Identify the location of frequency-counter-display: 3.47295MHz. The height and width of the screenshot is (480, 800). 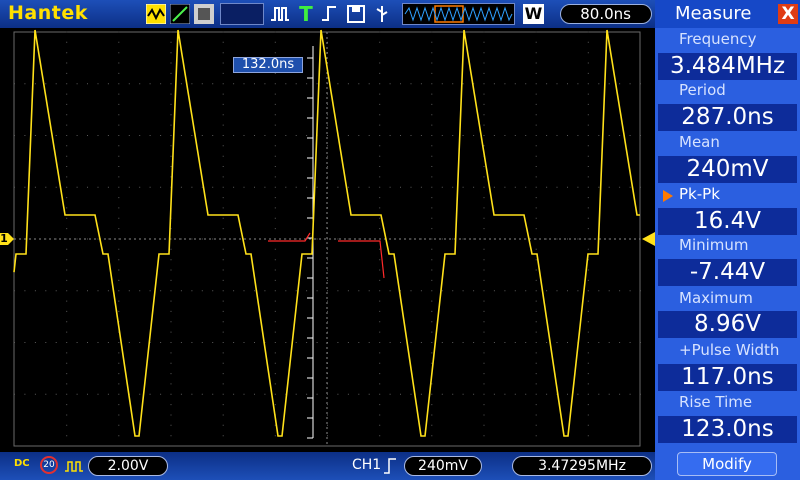
(582, 466).